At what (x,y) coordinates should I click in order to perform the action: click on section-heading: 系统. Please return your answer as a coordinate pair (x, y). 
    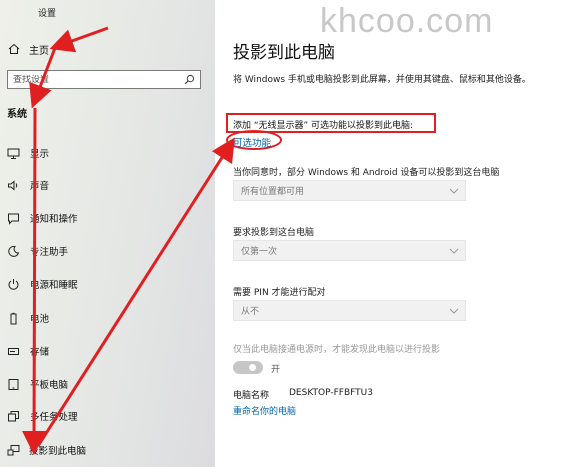
    Looking at the image, I should click on (17, 114).